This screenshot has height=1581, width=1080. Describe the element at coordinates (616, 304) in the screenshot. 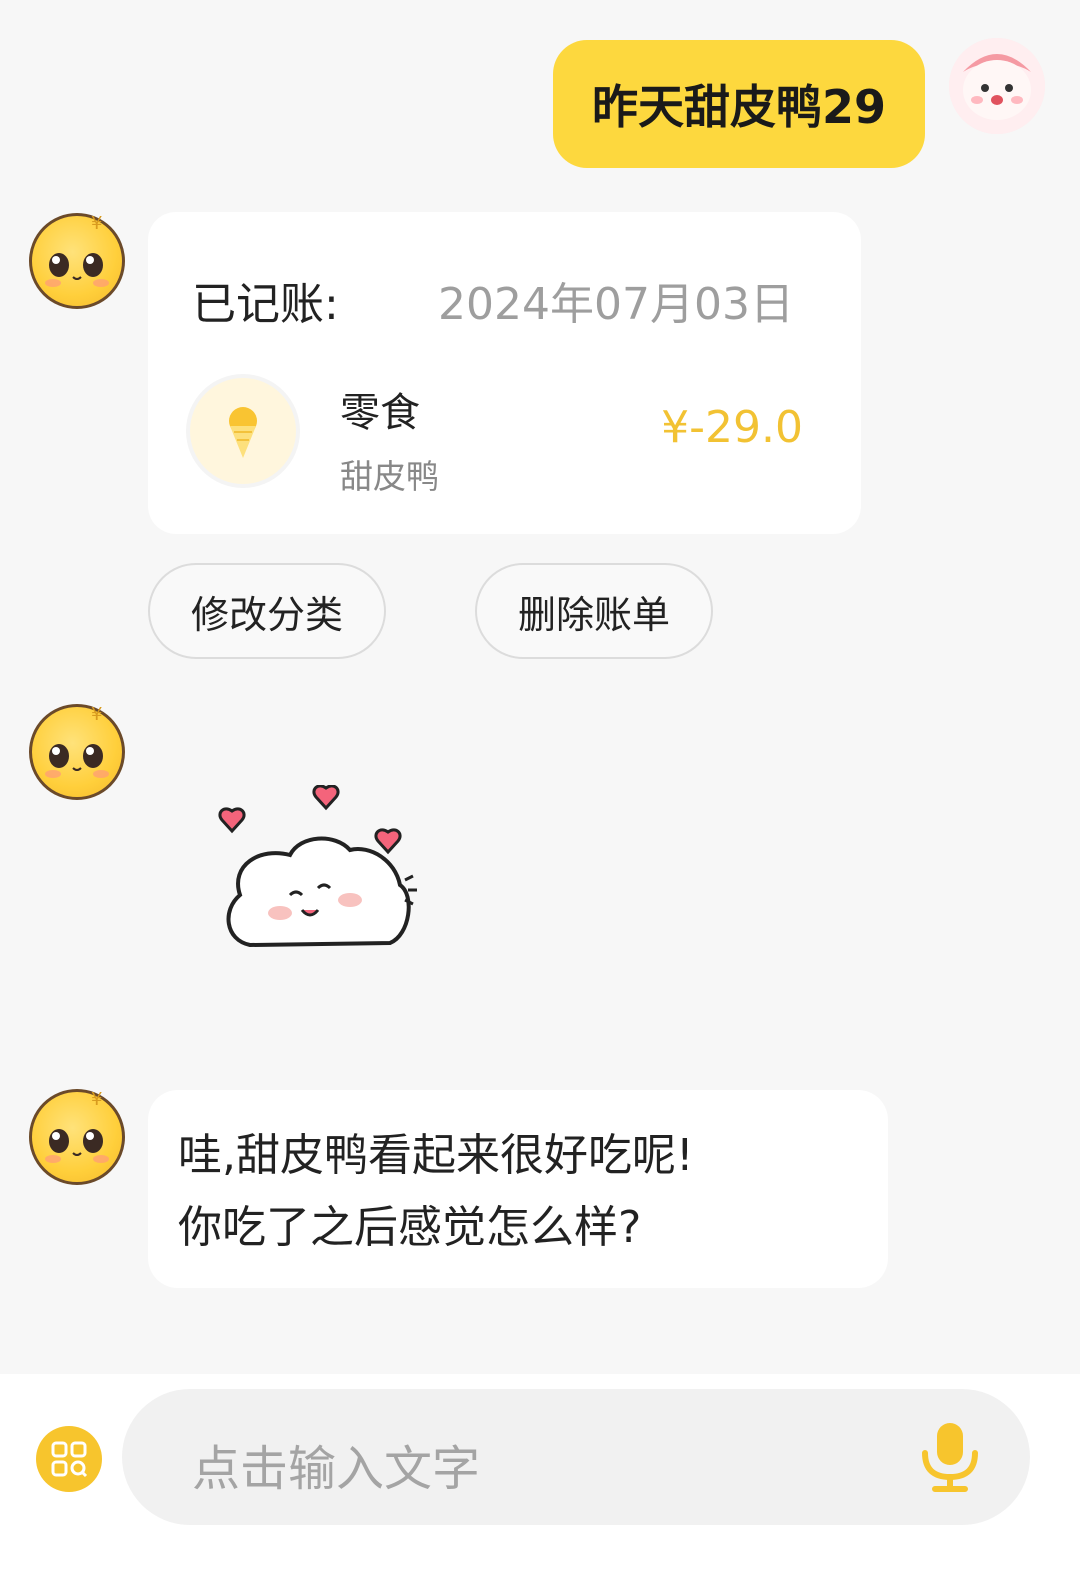

I see `bill-date: 2024年07月03日` at that location.